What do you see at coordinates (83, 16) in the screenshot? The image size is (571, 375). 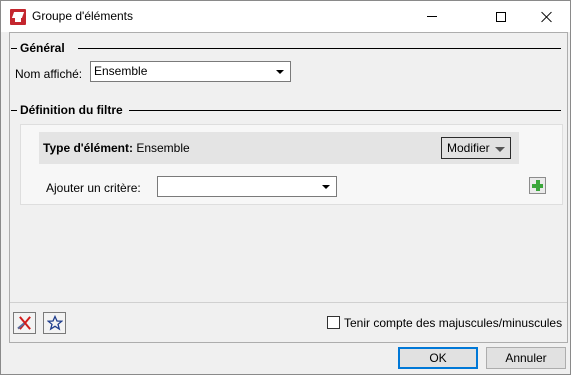 I see `window-title: Groupe d'éléments` at bounding box center [83, 16].